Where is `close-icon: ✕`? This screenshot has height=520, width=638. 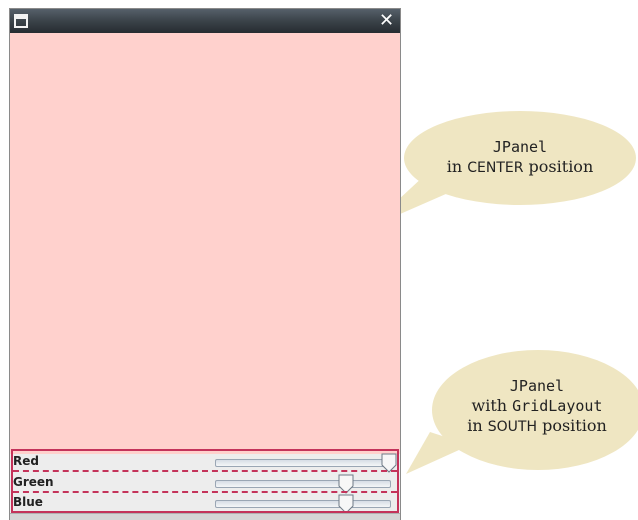 close-icon: ✕ is located at coordinates (386, 21).